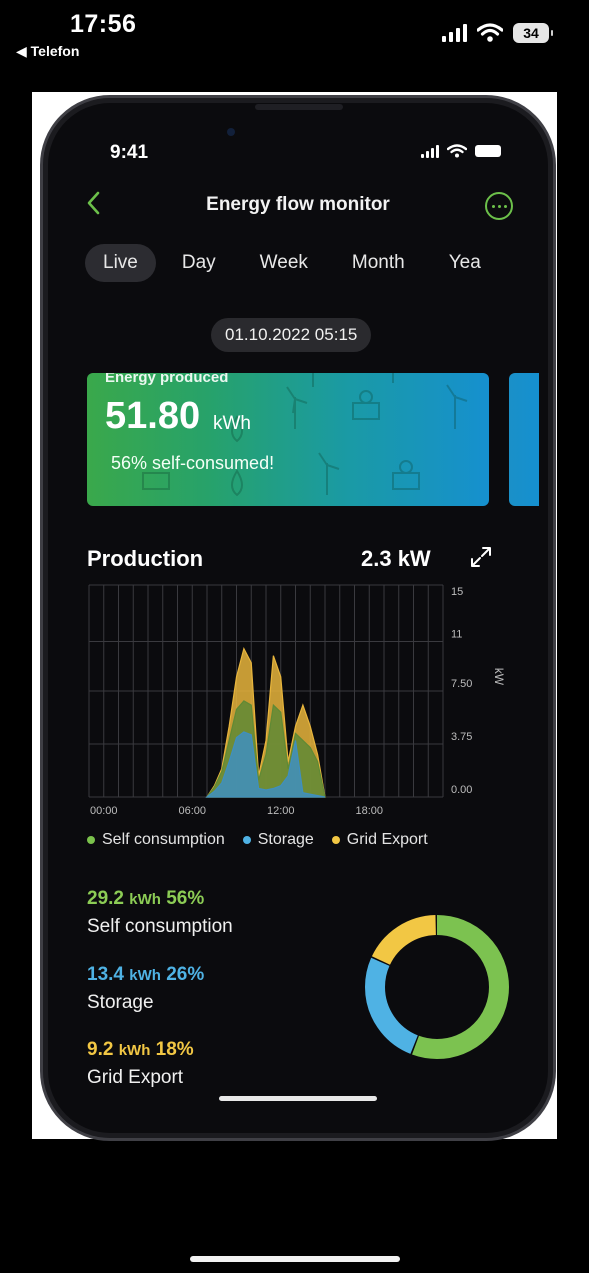 This screenshot has height=1273, width=589. What do you see at coordinates (396, 558) in the screenshot?
I see `production-value: 2.3 kW` at bounding box center [396, 558].